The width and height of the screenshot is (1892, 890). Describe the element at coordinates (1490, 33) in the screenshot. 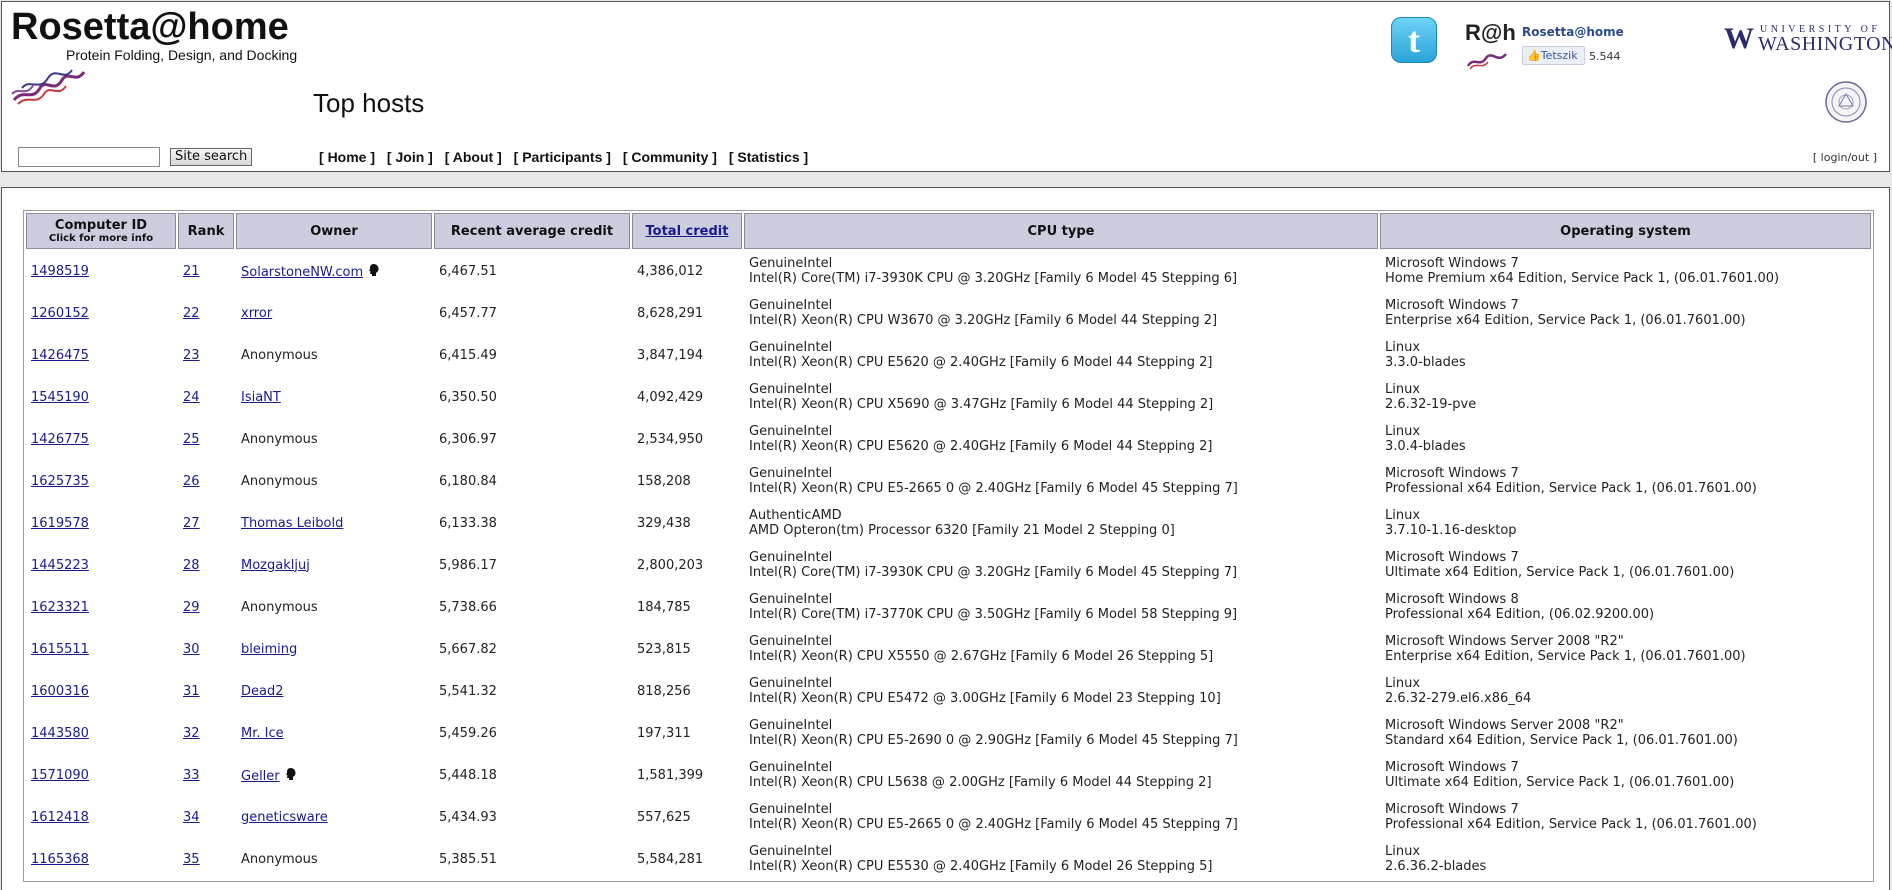

I see `rah-logo: R@h` at that location.